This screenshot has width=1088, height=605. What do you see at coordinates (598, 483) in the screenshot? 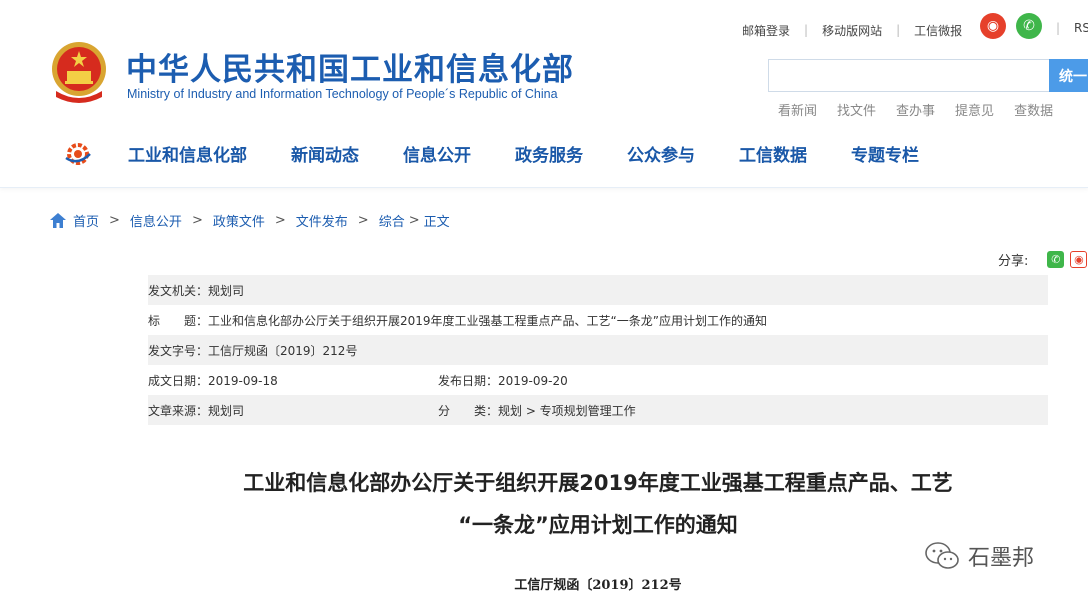
I see `article-title-line: 工业和信息化部办公厅关于组织开展2019年度工业强基工程重点产品、工艺` at bounding box center [598, 483].